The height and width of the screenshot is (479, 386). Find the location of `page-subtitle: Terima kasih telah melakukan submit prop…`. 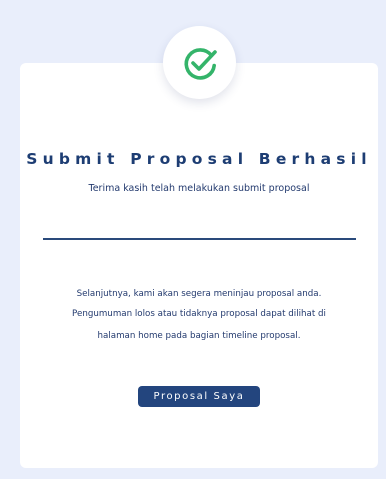

page-subtitle: Terima kasih telah melakukan submit prop… is located at coordinates (199, 188).